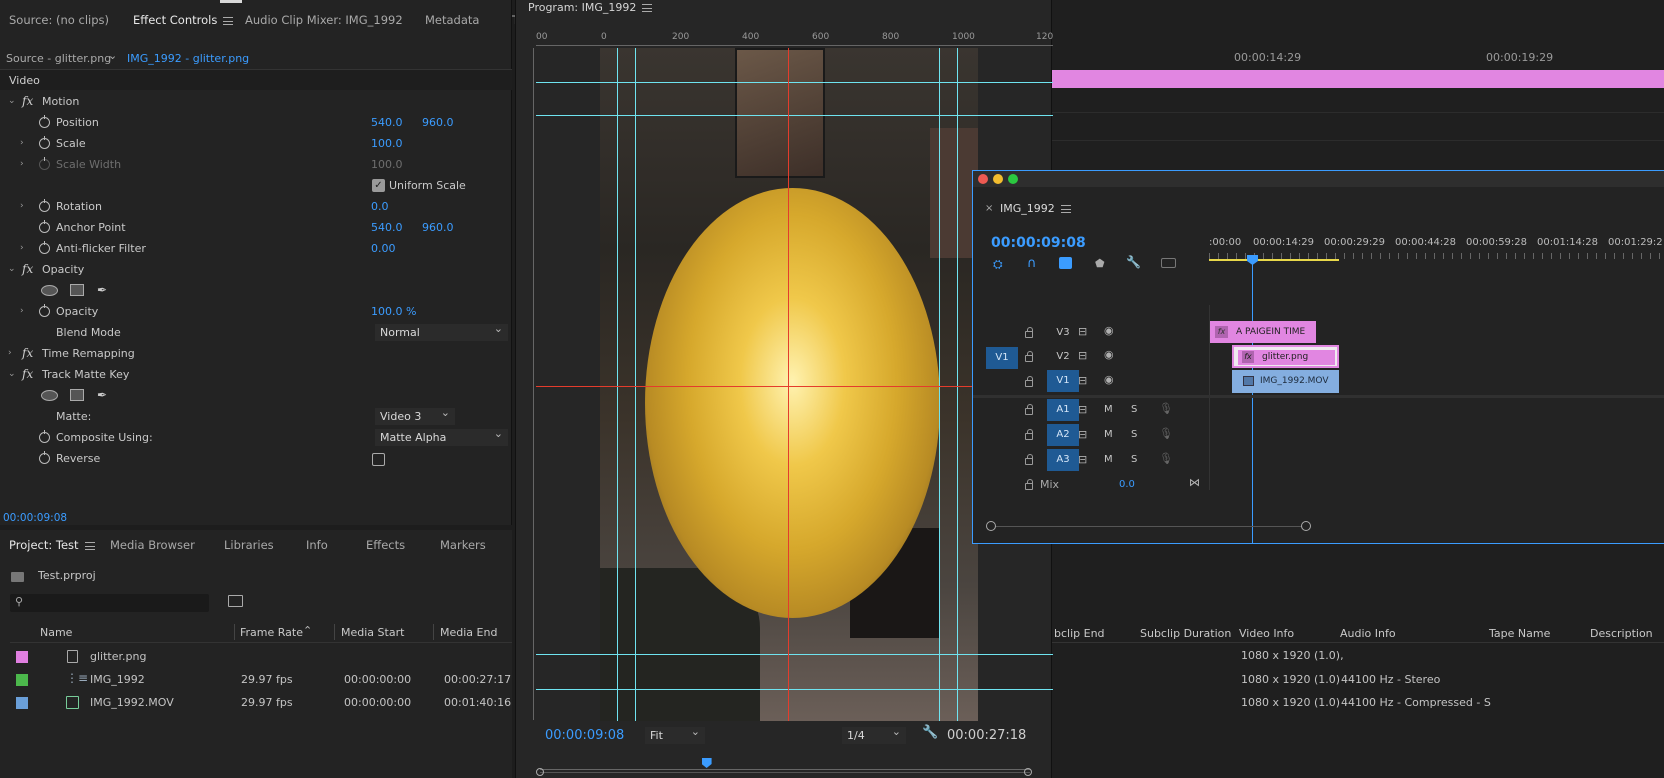 Image resolution: width=1664 pixels, height=778 pixels. Describe the element at coordinates (1065, 263) in the screenshot. I see `add-marker-toggle-icon` at that location.